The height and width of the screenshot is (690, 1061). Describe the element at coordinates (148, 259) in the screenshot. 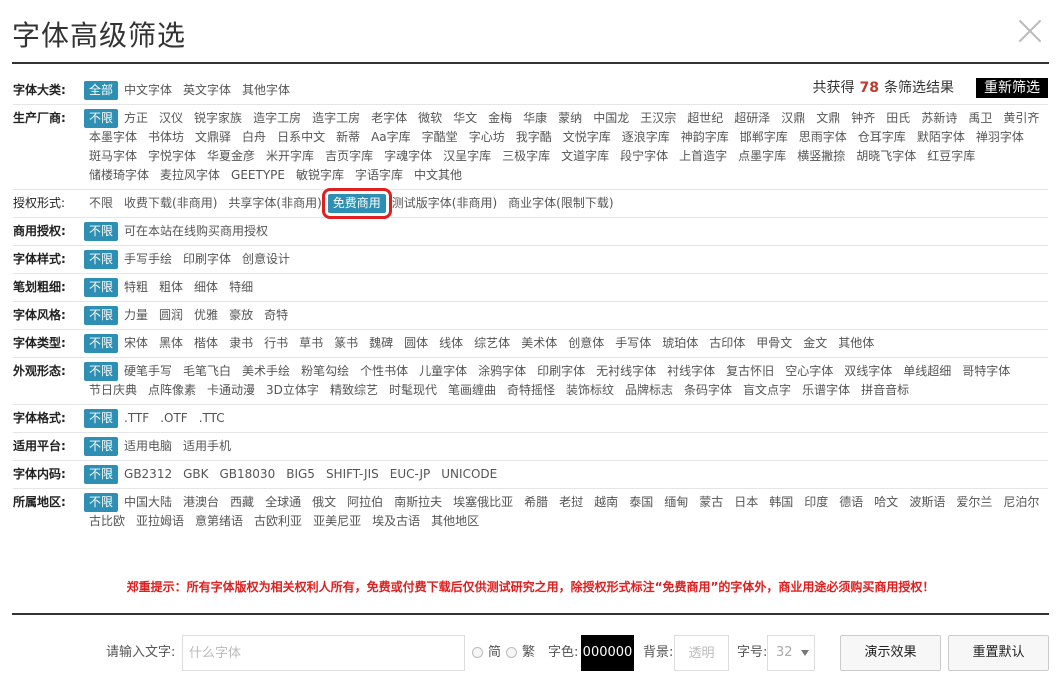

I see `filter-option: 手写手绘` at that location.